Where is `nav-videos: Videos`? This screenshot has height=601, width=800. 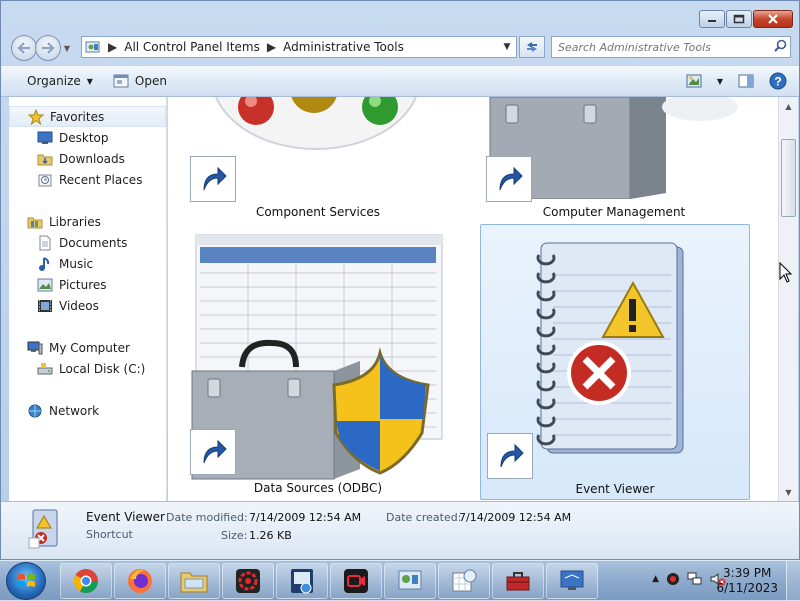
nav-videos: Videos is located at coordinates (87, 305).